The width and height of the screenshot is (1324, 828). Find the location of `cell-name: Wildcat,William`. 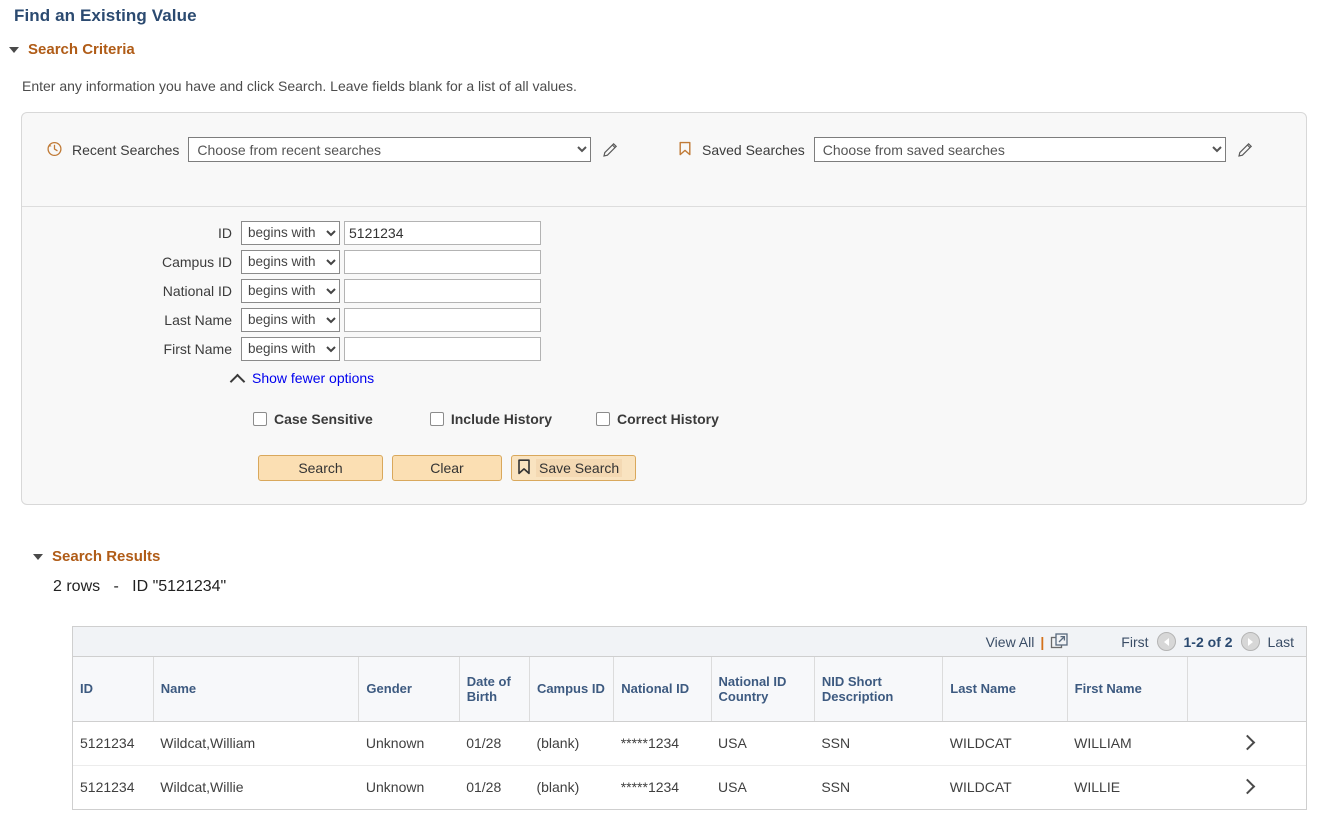

cell-name: Wildcat,William is located at coordinates (256, 743).